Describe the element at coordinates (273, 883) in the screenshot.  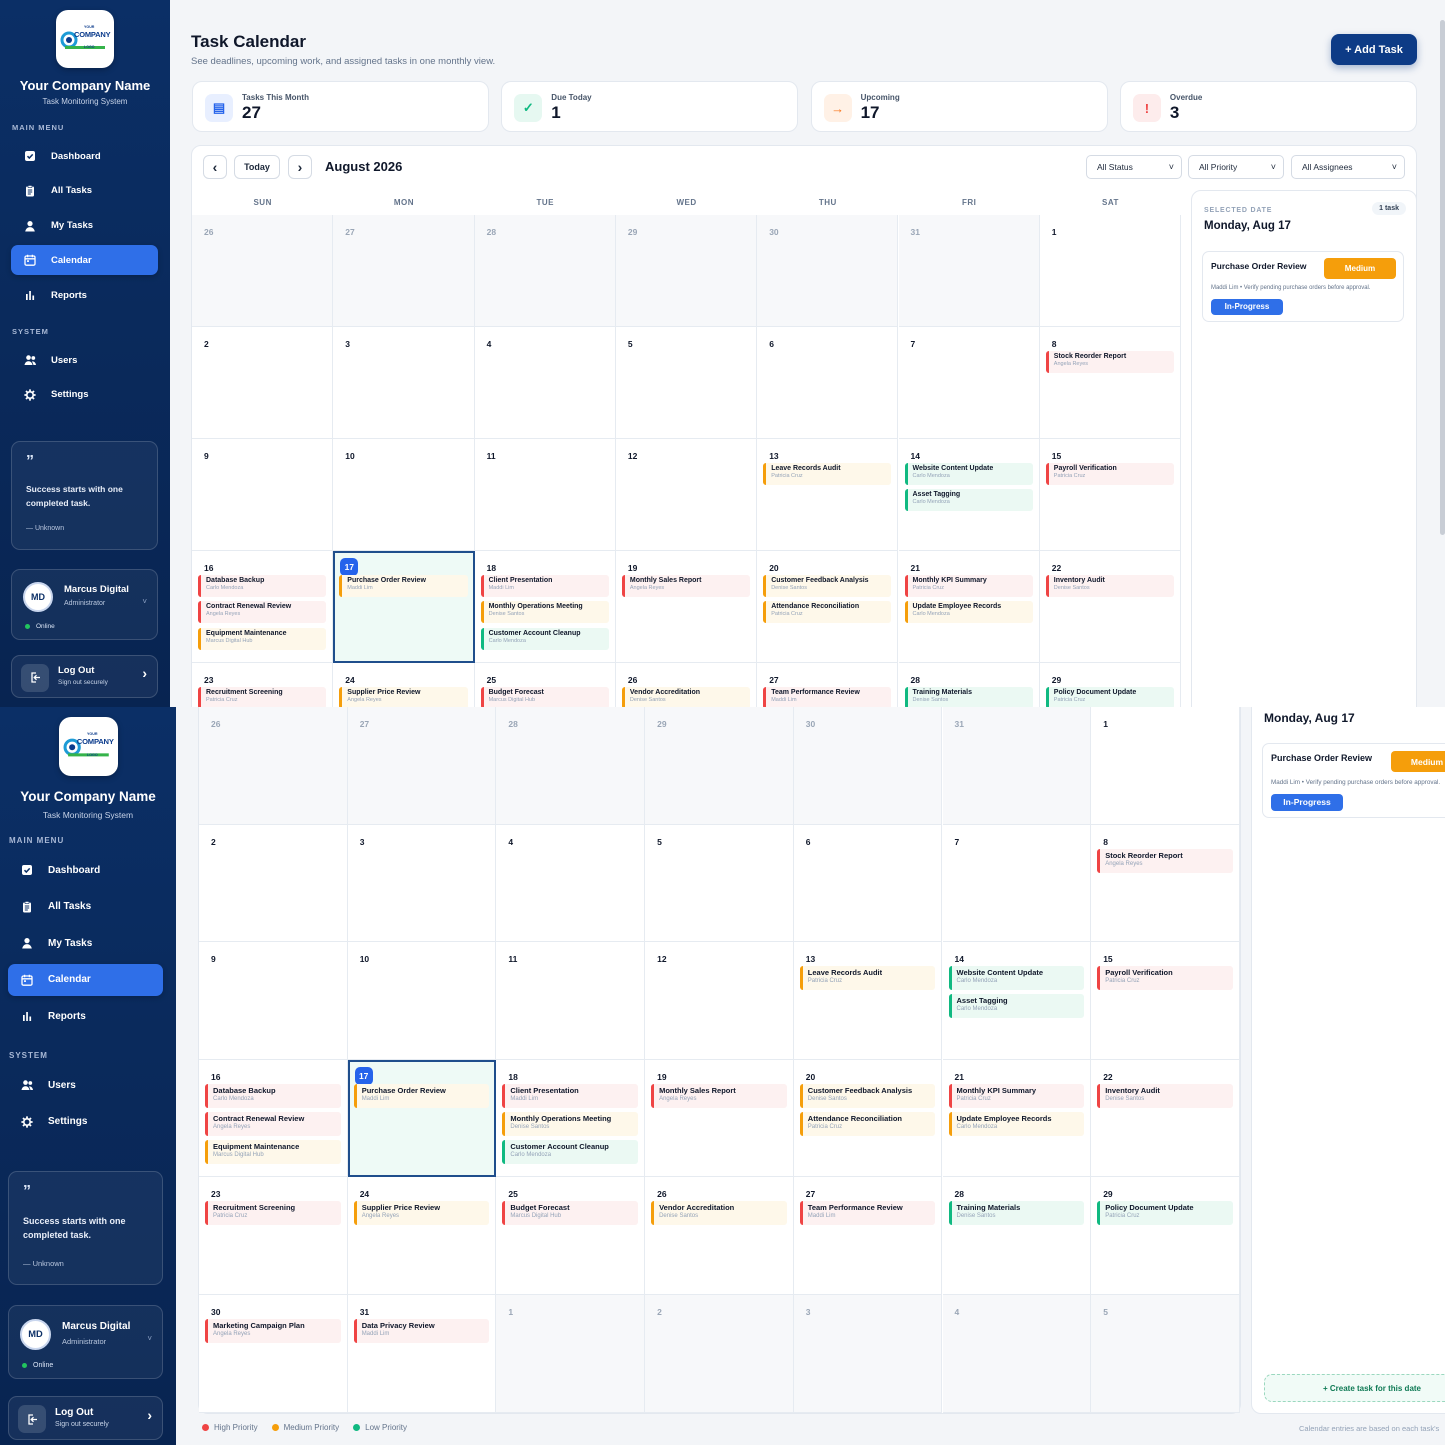
I see `calendar-day-cell: 2` at that location.